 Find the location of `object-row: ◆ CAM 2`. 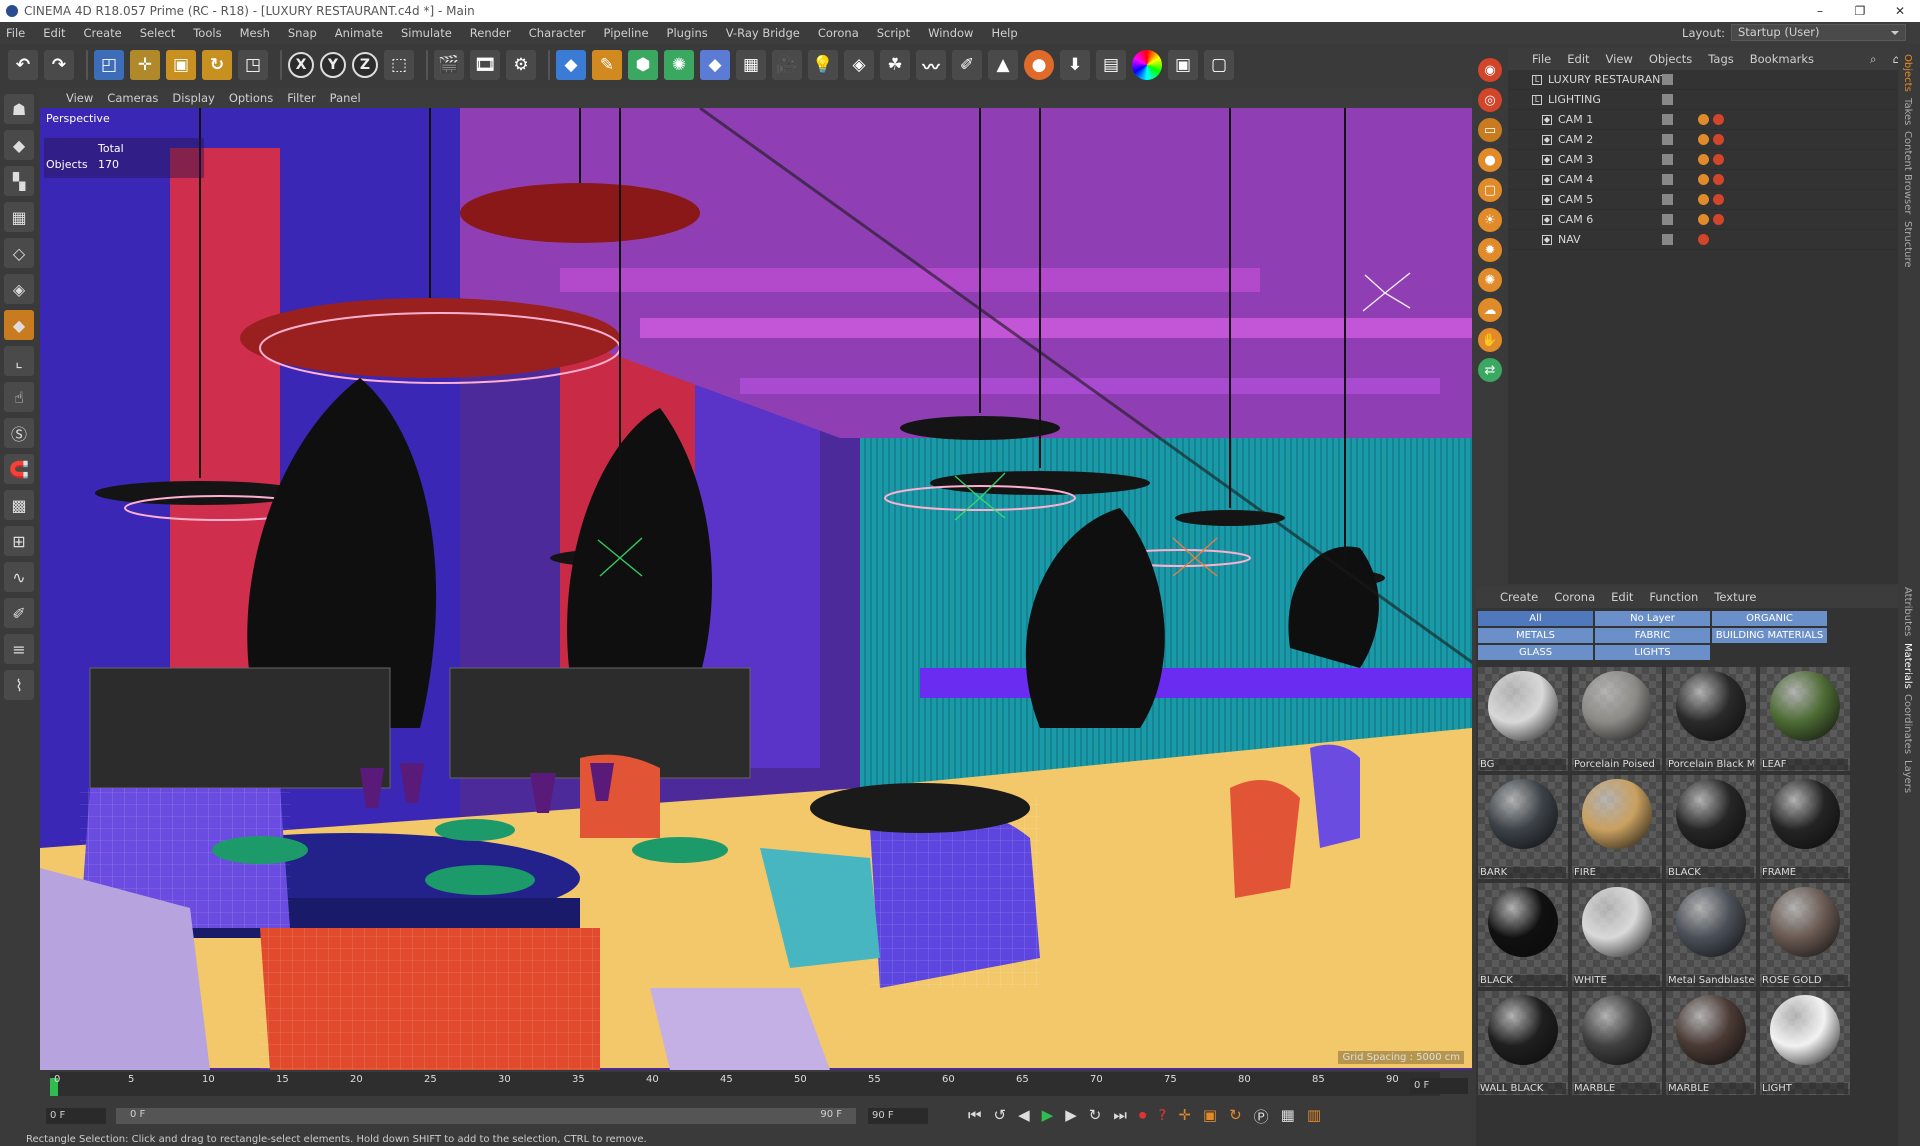

object-row: ◆ CAM 2 is located at coordinates (1703, 140).